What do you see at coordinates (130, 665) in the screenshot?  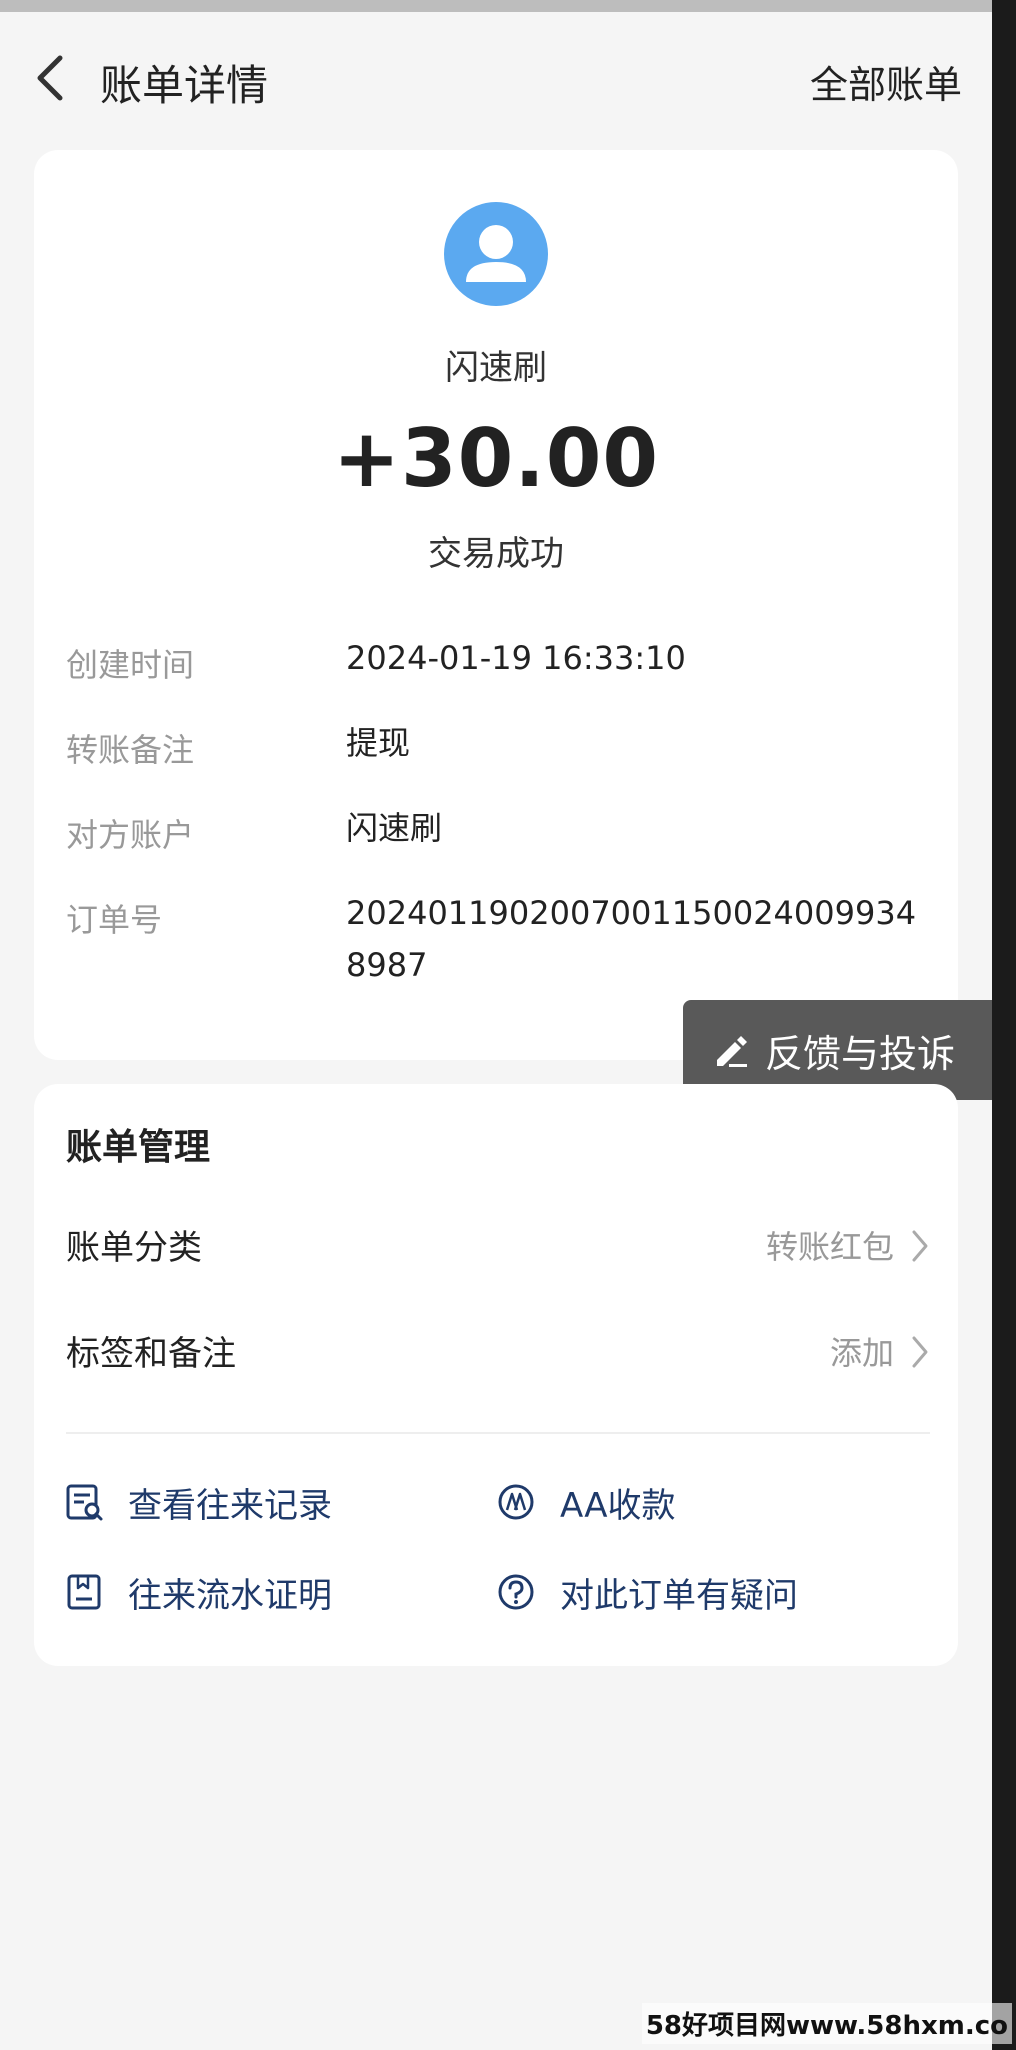 I see `detail-label: 创建时间` at bounding box center [130, 665].